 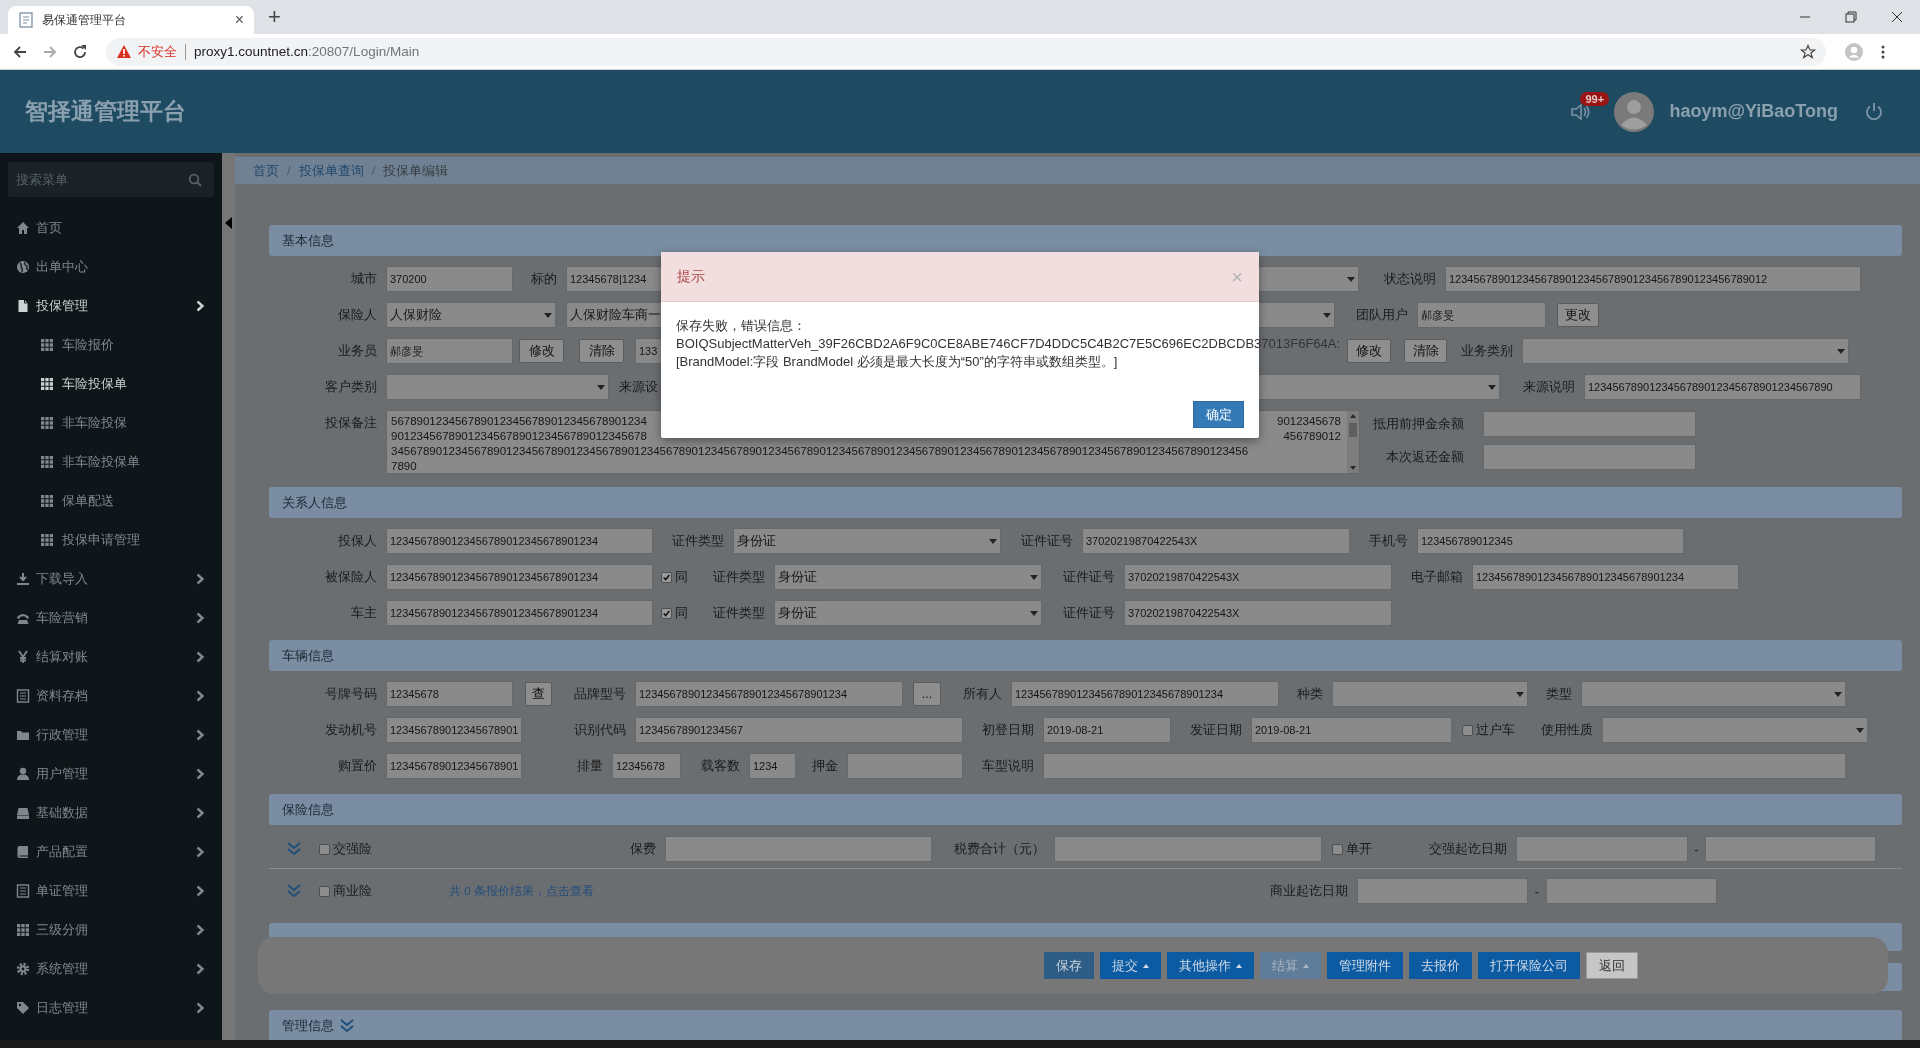 What do you see at coordinates (1883, 51) in the screenshot?
I see `menu-icon` at bounding box center [1883, 51].